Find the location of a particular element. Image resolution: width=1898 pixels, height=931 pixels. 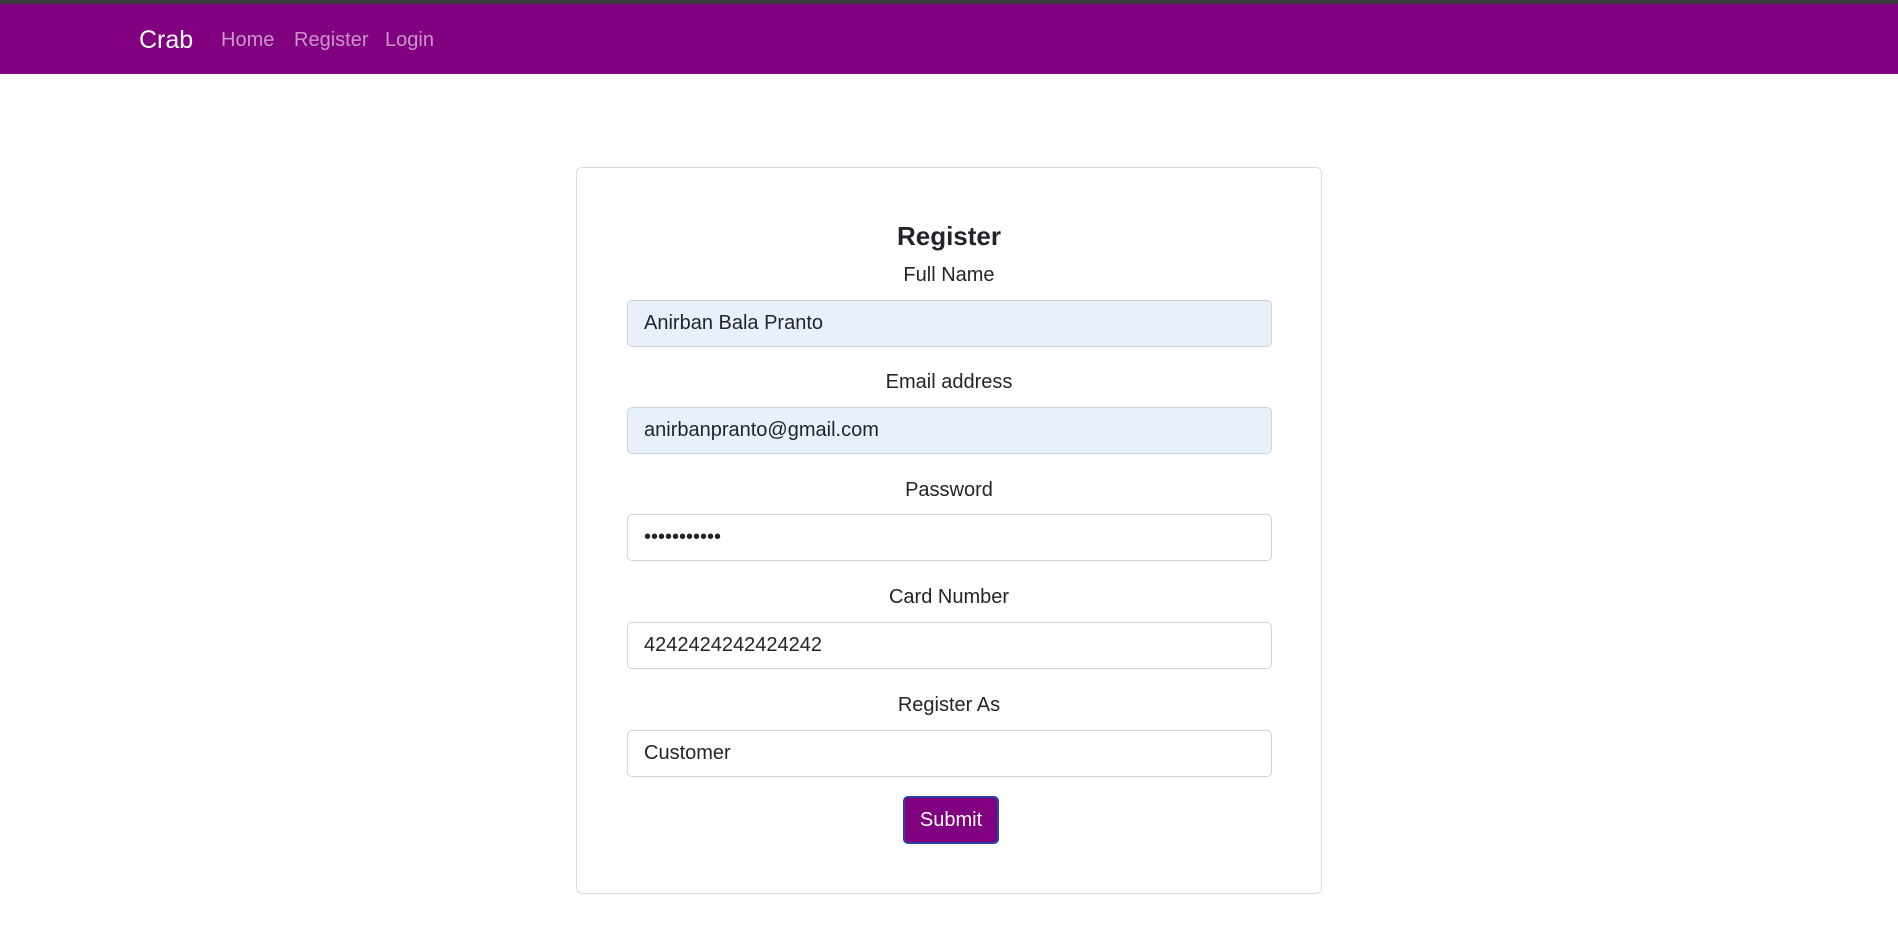

navbar: Crab Home Register Login is located at coordinates (949, 39).